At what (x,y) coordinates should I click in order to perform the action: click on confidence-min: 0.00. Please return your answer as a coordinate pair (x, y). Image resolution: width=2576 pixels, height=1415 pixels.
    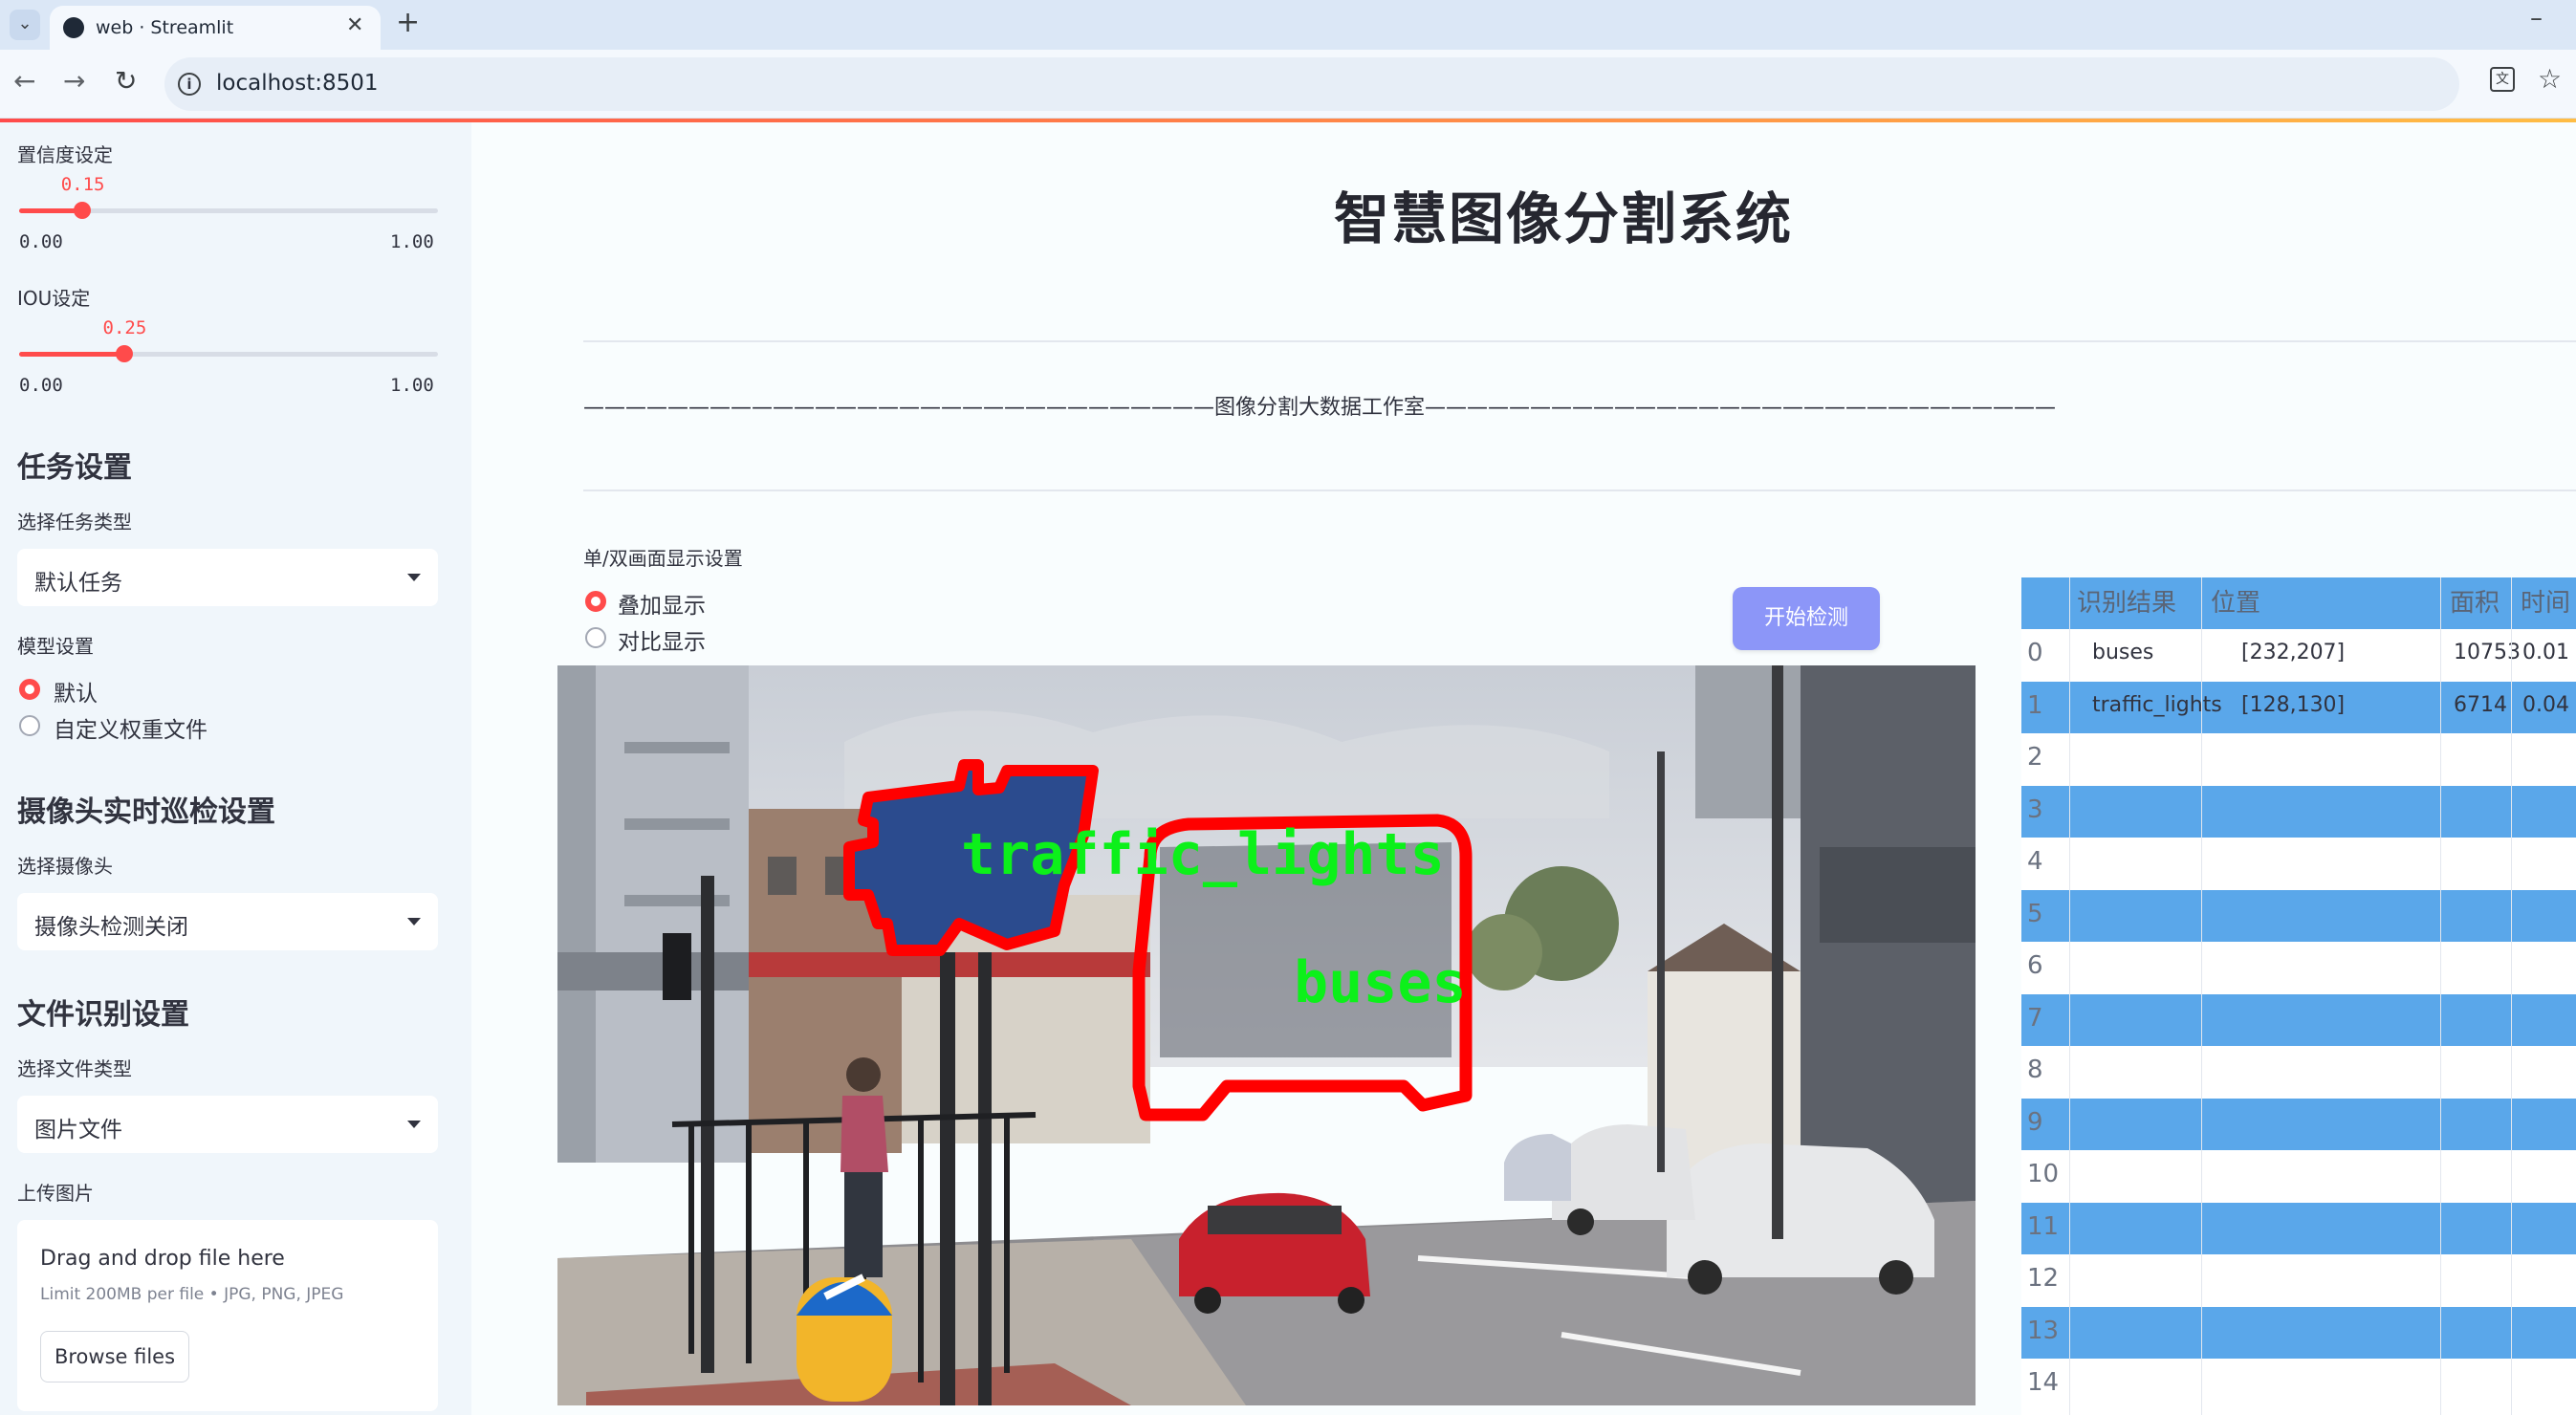
    Looking at the image, I should click on (41, 242).